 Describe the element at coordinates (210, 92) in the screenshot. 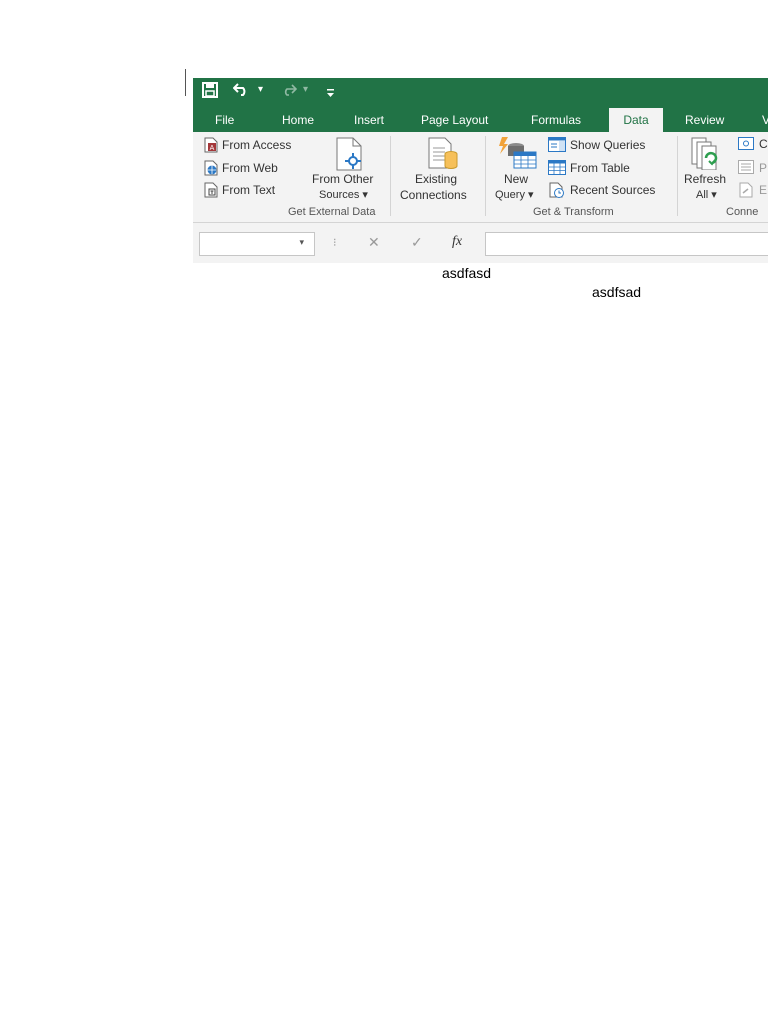

I see `save-icon` at that location.